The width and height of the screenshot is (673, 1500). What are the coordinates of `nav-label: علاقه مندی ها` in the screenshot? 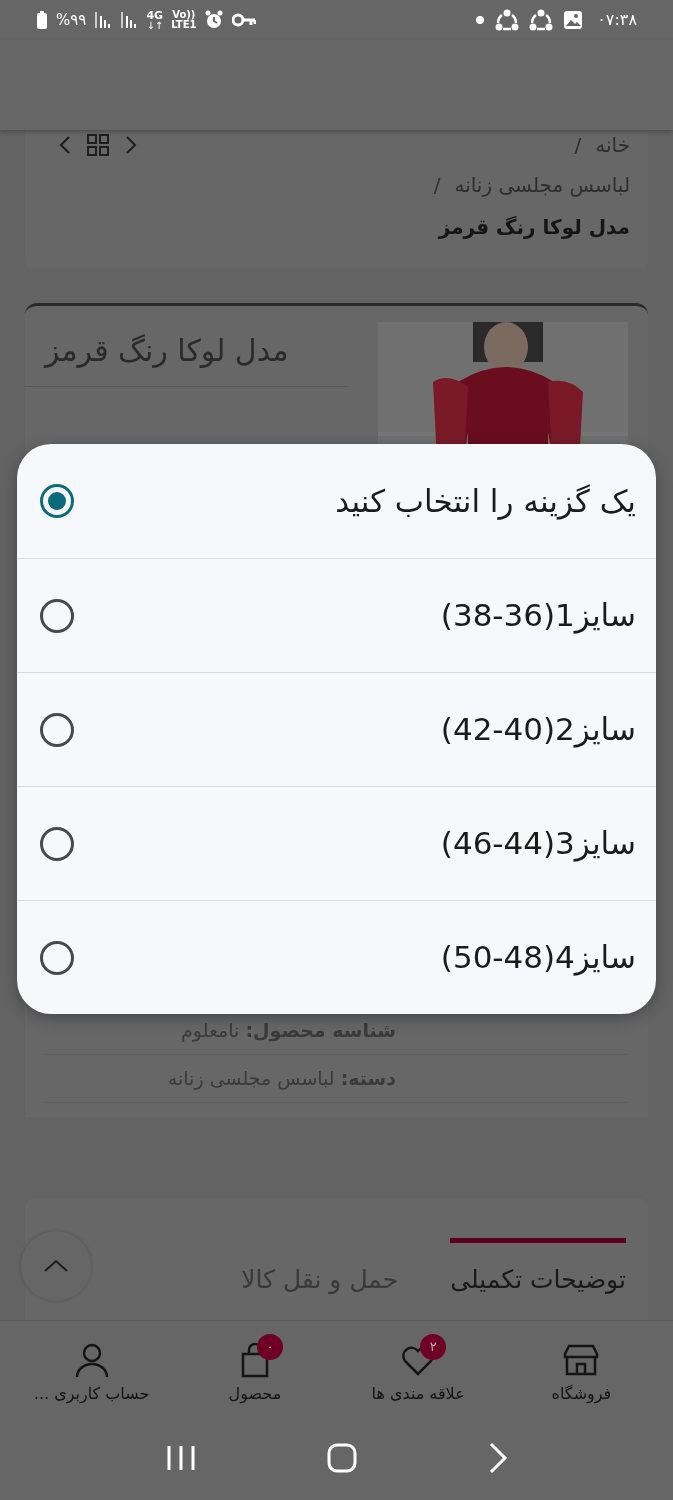 It's located at (418, 1393).